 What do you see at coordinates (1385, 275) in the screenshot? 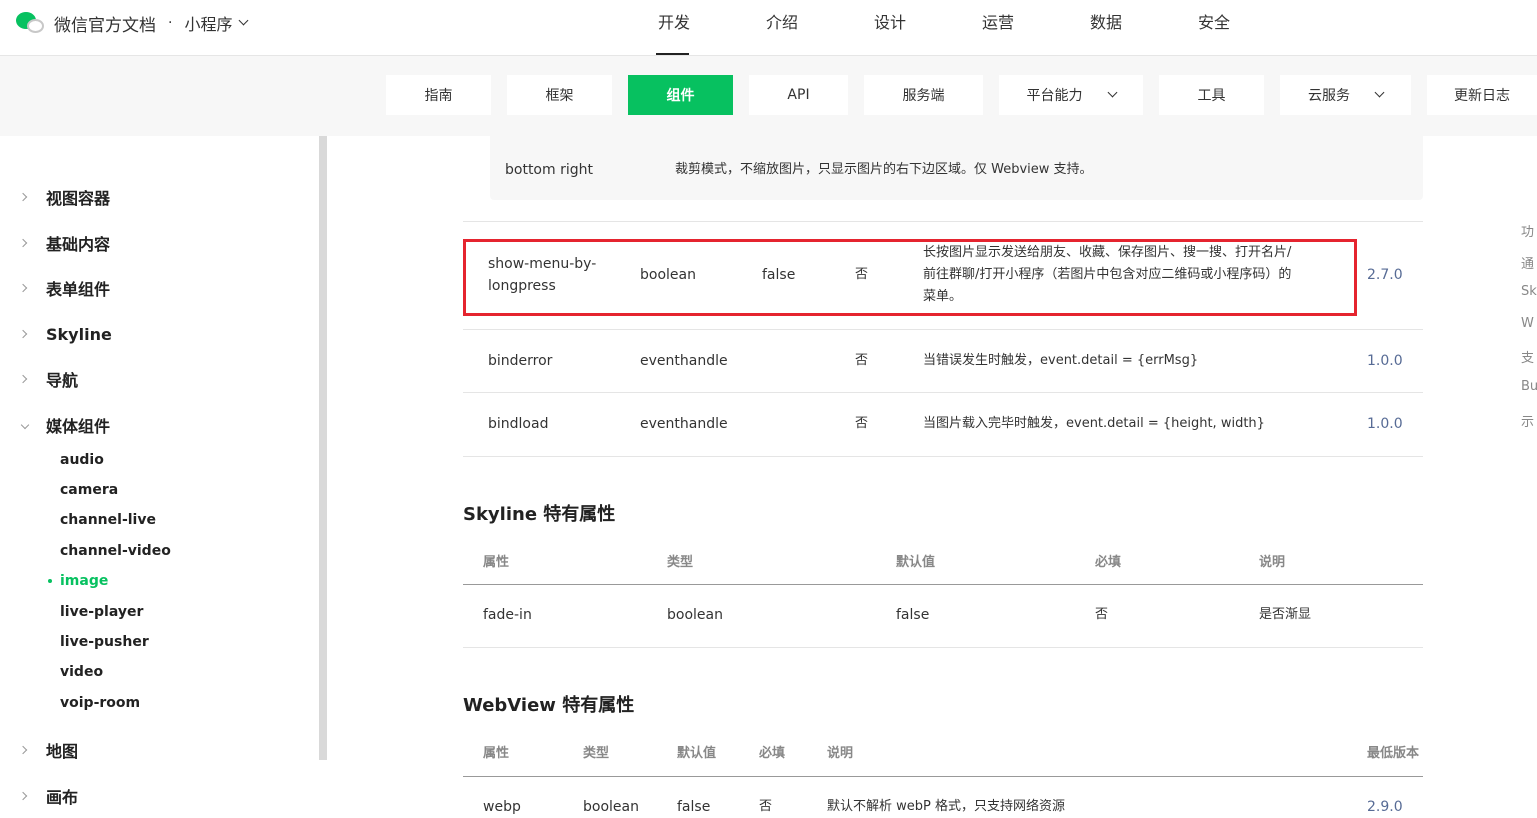
I see `prop-version-link: 2.7.0` at bounding box center [1385, 275].